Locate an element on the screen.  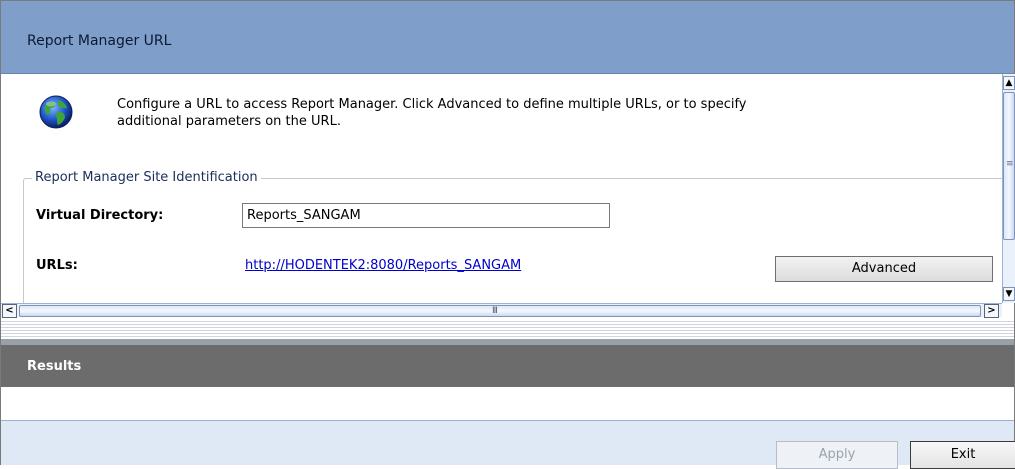
scroll-down-icon: ▼ is located at coordinates (1009, 294).